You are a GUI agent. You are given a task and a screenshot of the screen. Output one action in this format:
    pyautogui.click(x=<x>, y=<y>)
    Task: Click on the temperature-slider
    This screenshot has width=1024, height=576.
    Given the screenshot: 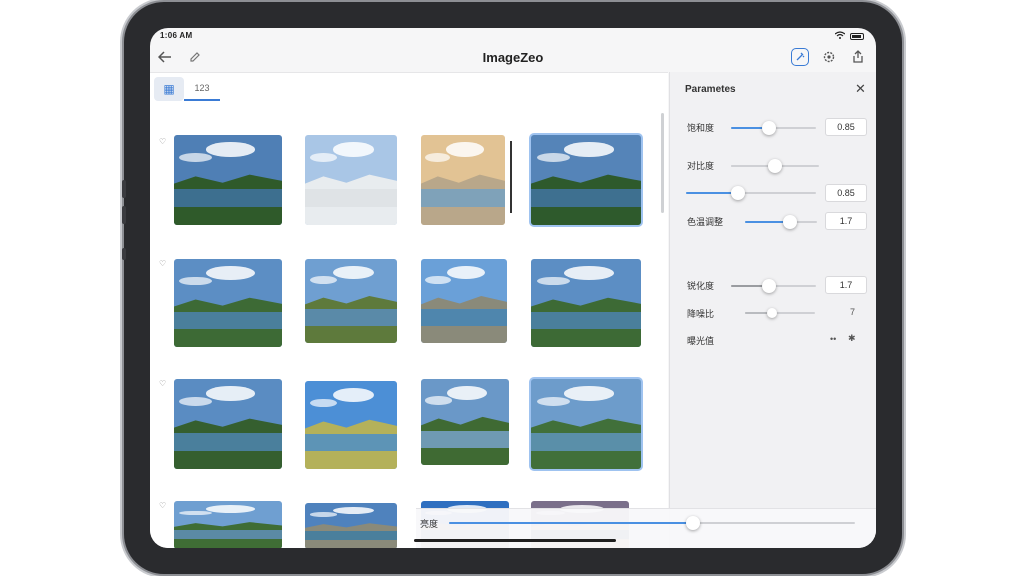 What is the action you would take?
    pyautogui.click(x=781, y=222)
    